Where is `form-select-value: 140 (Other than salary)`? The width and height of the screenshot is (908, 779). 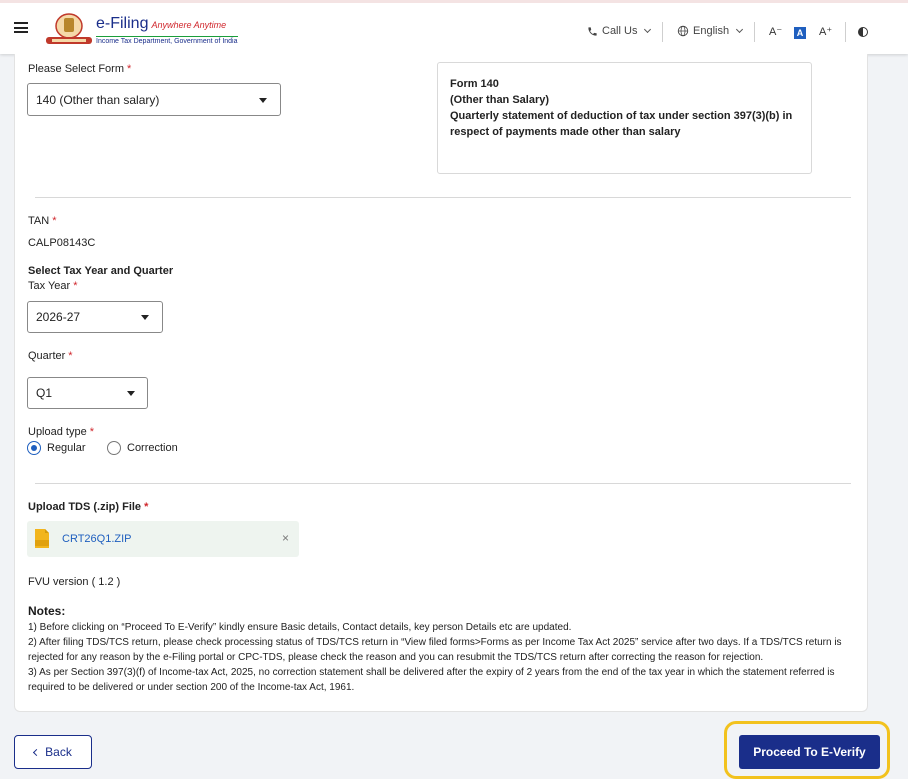 form-select-value: 140 (Other than salary) is located at coordinates (98, 99).